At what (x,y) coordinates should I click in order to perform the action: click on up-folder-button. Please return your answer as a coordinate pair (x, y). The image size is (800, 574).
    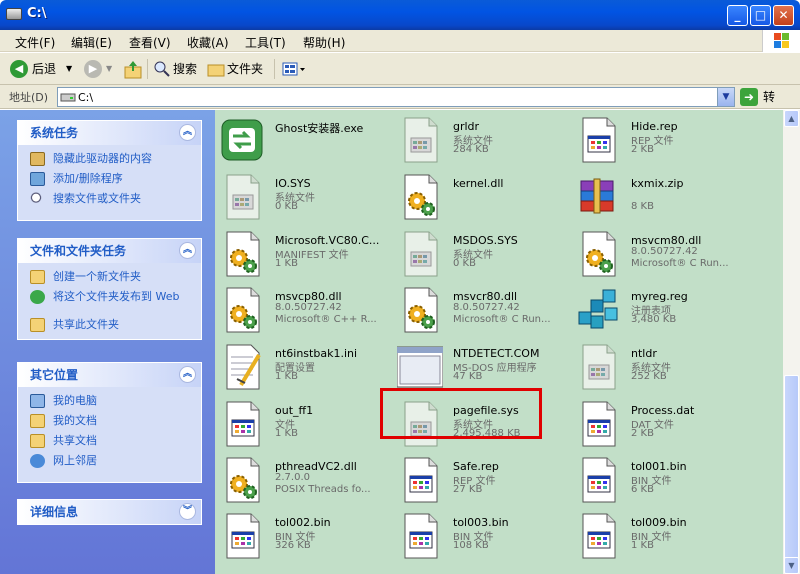
    Looking at the image, I should click on (133, 69).